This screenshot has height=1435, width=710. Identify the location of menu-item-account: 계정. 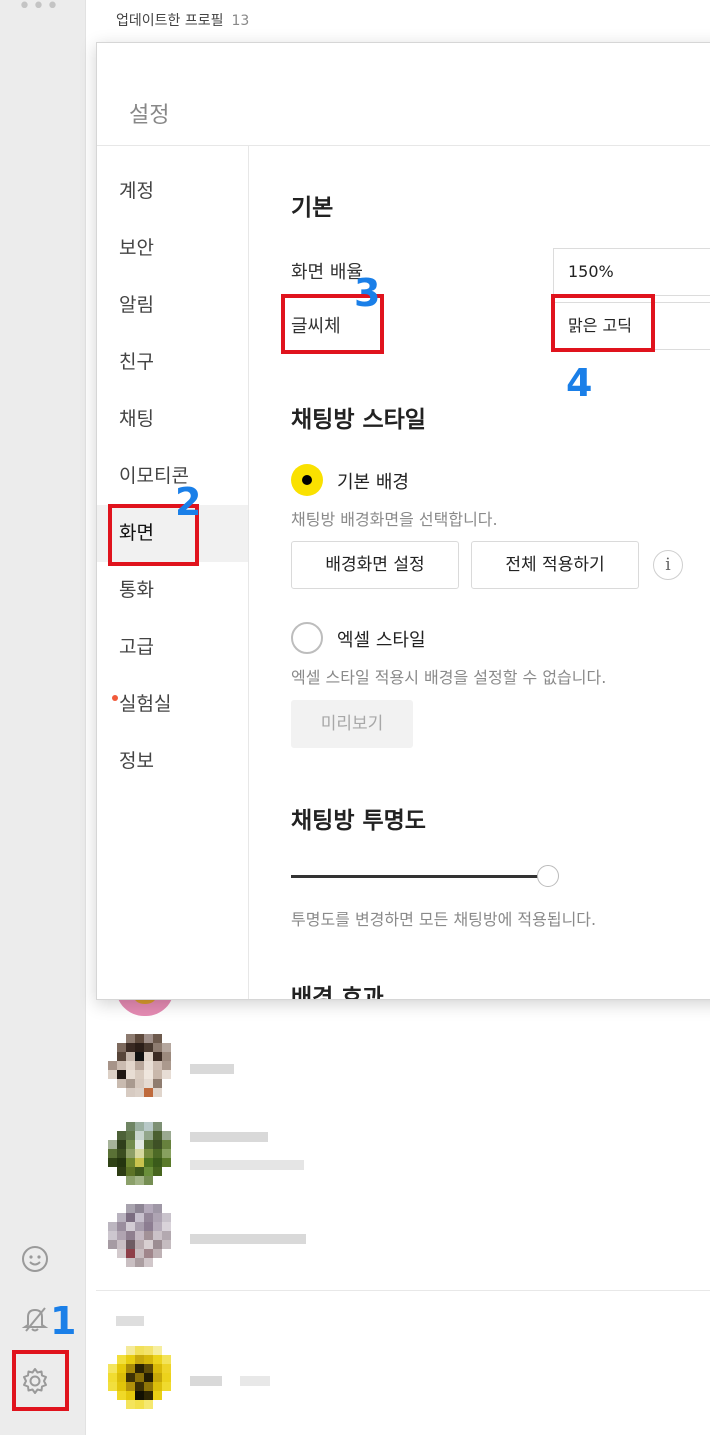
(172, 191).